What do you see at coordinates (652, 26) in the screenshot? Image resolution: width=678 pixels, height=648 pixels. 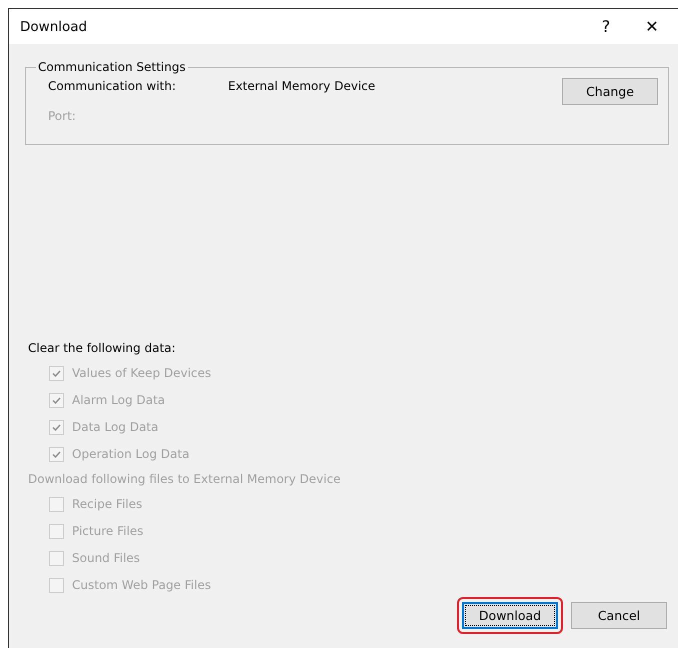 I see `close-button: ✕` at bounding box center [652, 26].